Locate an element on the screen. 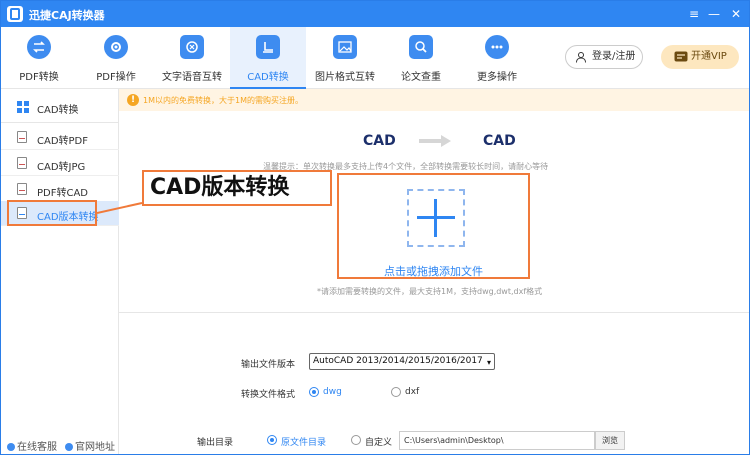 Image resolution: width=750 pixels, height=455 pixels. cad-convert-icon is located at coordinates (268, 47).